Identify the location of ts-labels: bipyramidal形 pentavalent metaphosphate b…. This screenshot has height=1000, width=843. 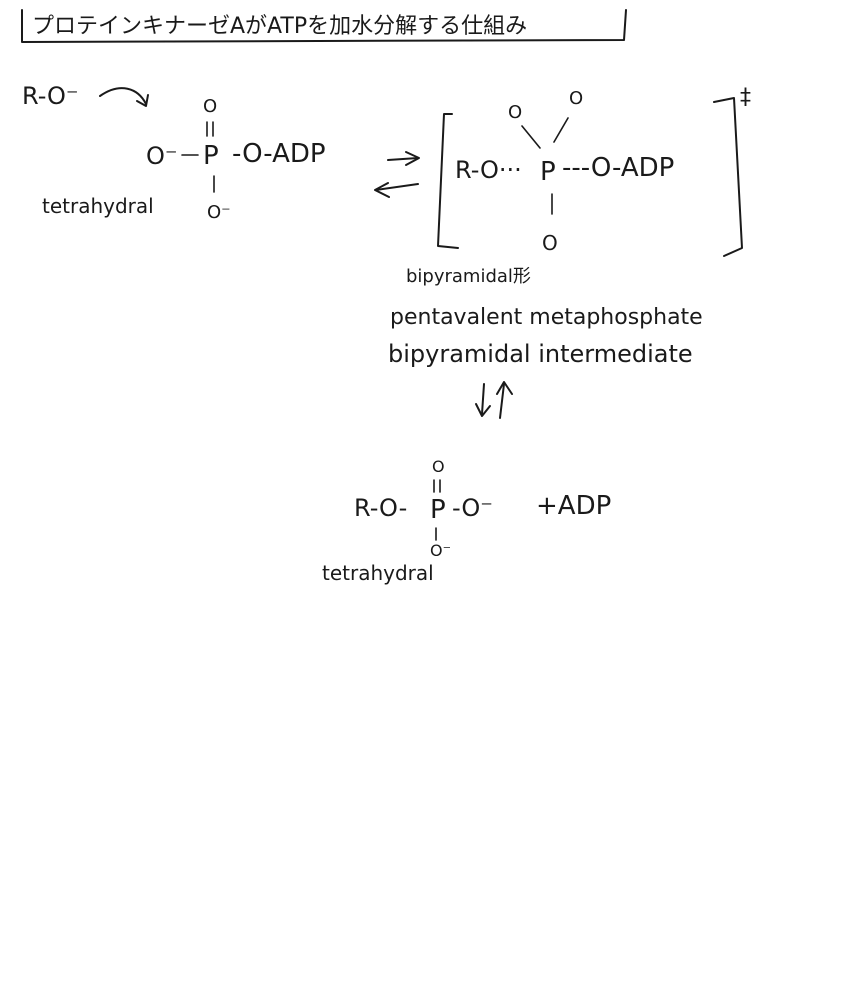
(545, 317).